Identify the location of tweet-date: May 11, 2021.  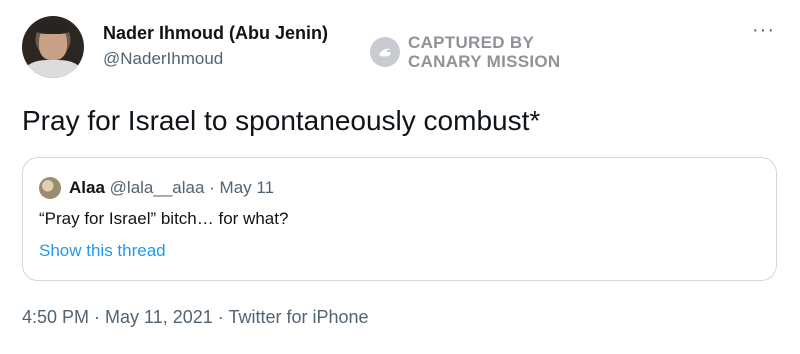
(159, 317).